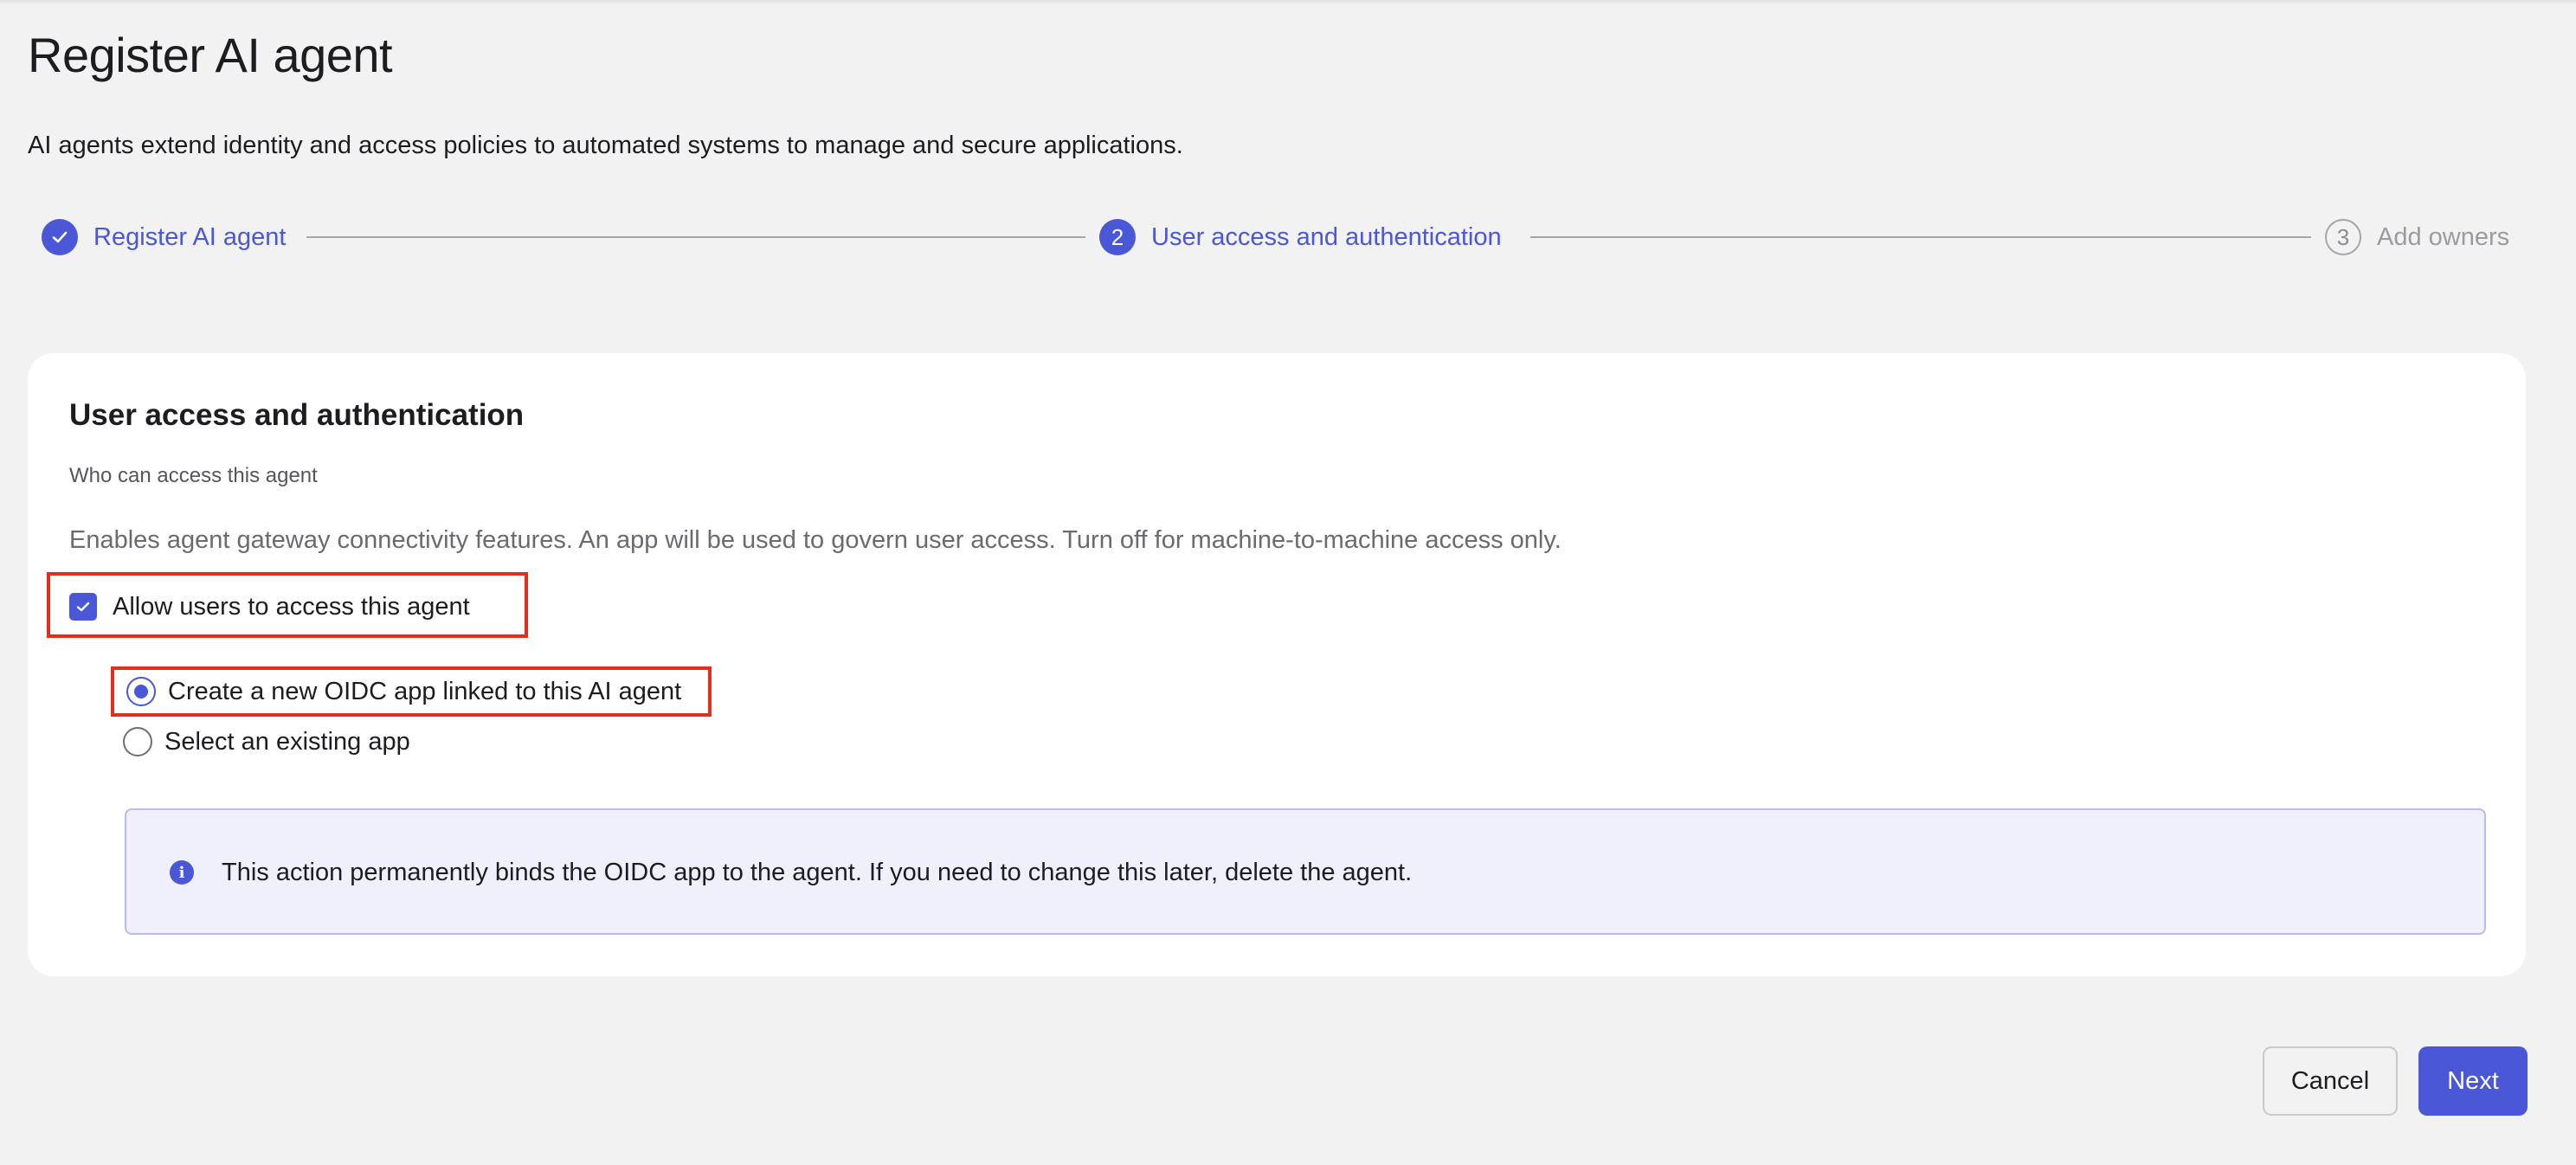  Describe the element at coordinates (2473, 1081) in the screenshot. I see `next-button: Next` at that location.